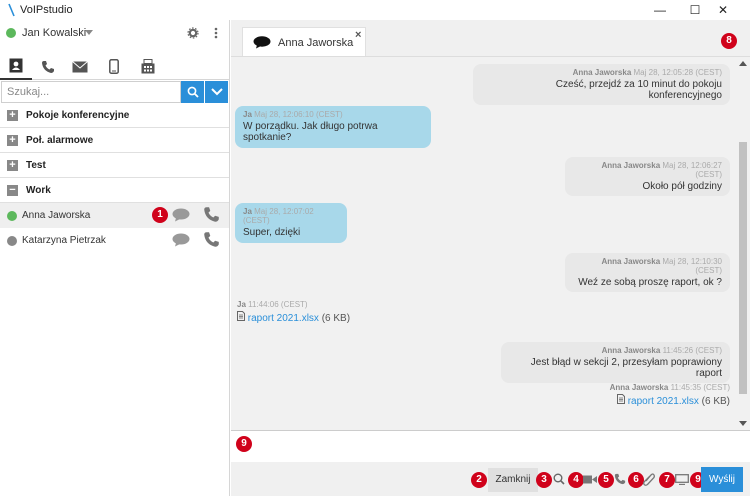  I want to click on tab-fax, so click(148, 66).